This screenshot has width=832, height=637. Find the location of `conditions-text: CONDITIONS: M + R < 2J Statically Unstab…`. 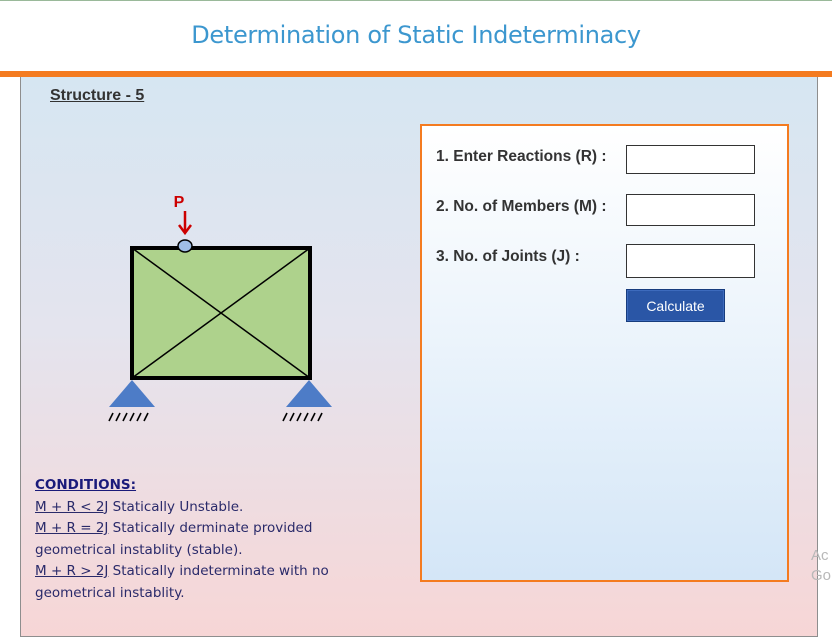

conditions-text: CONDITIONS: M + R < 2J Statically Unstab… is located at coordinates (185, 539).